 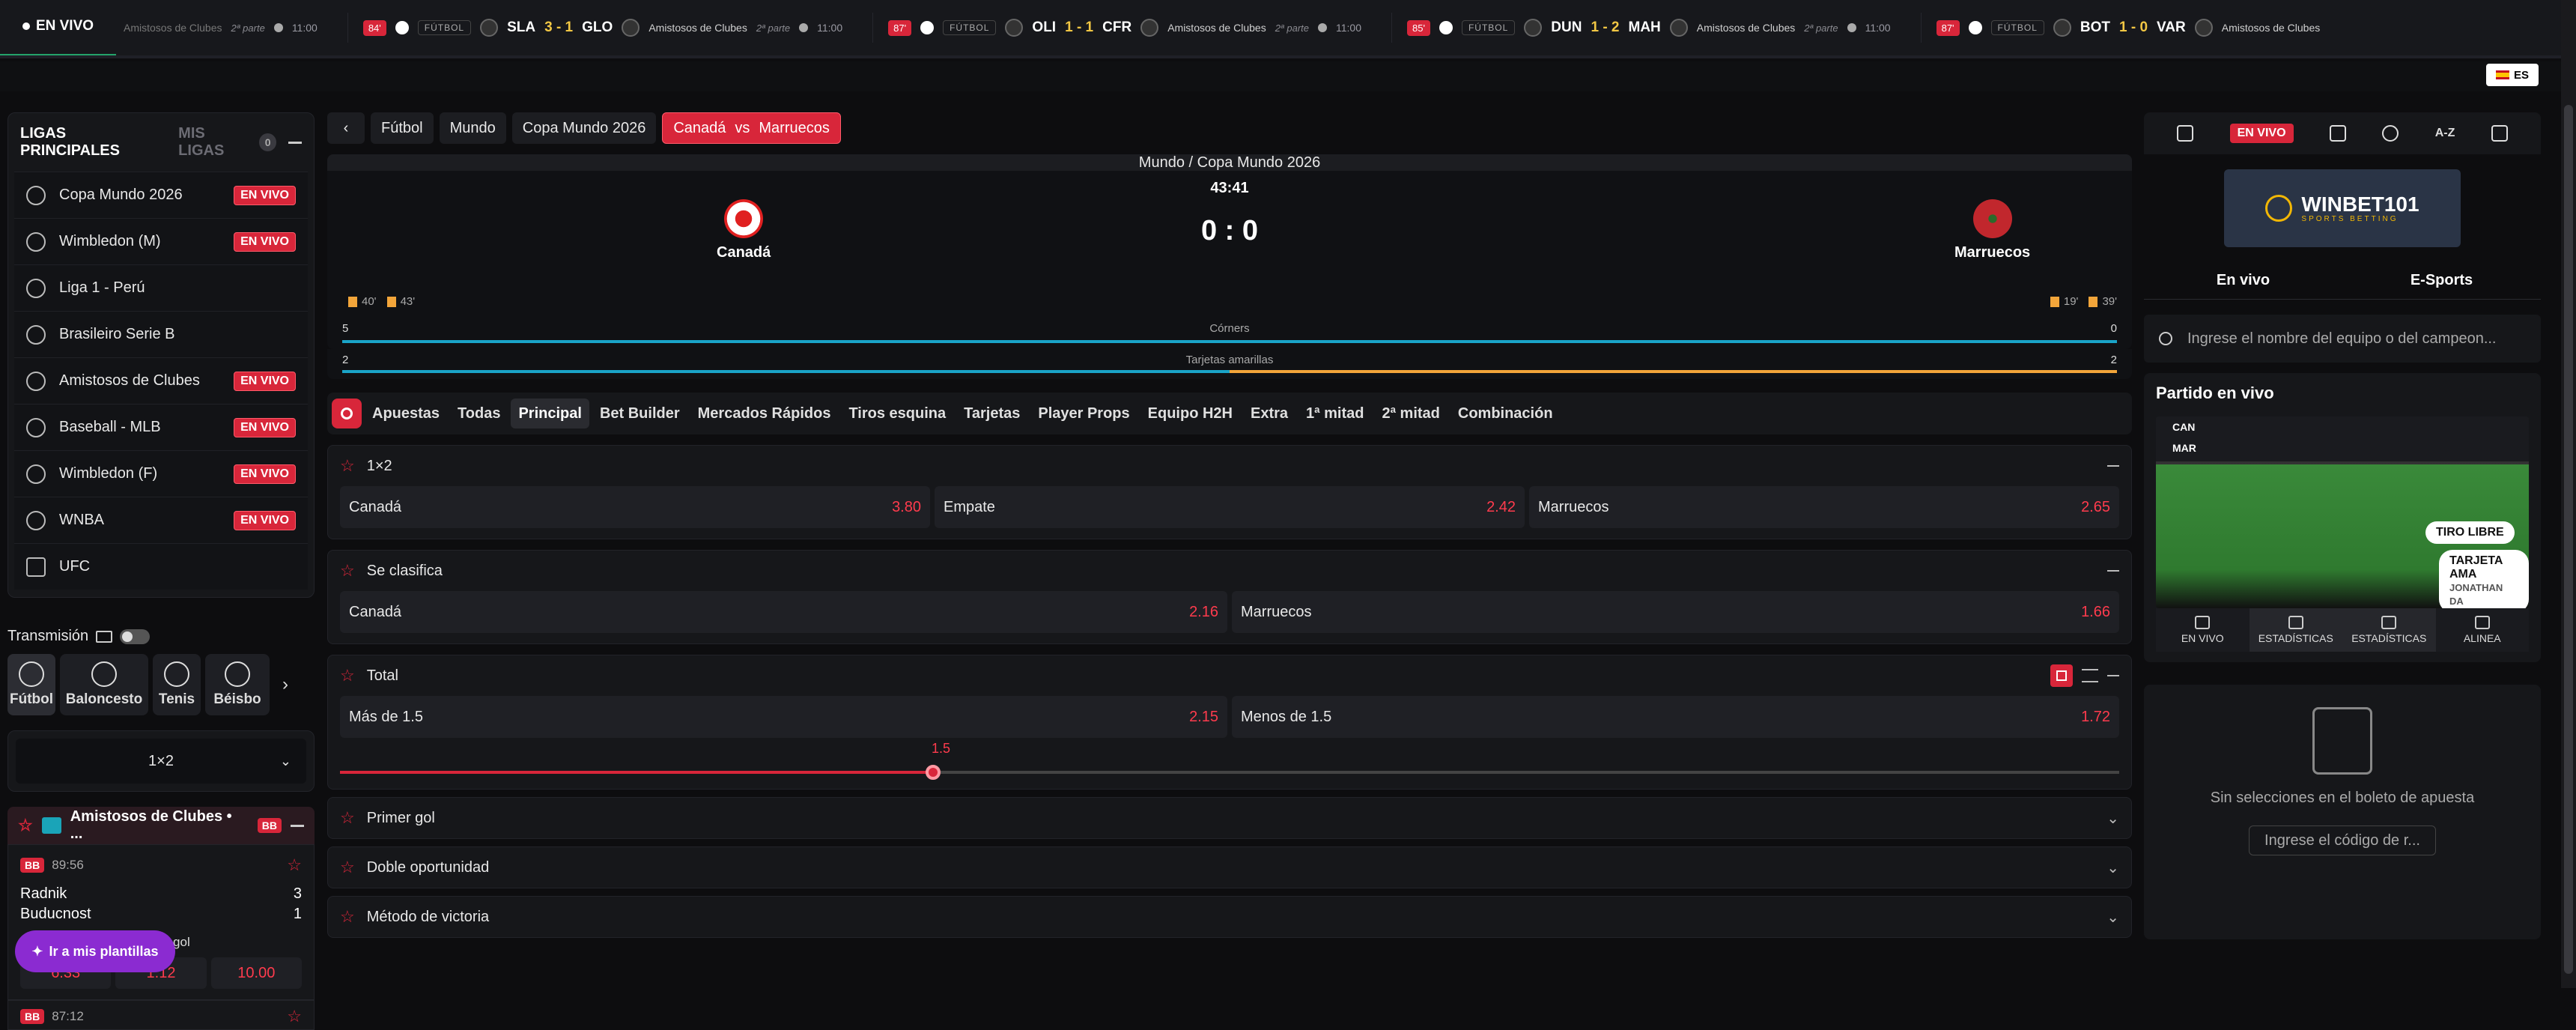 I want to click on odd-button: Empate 2.42, so click(x=1230, y=507).